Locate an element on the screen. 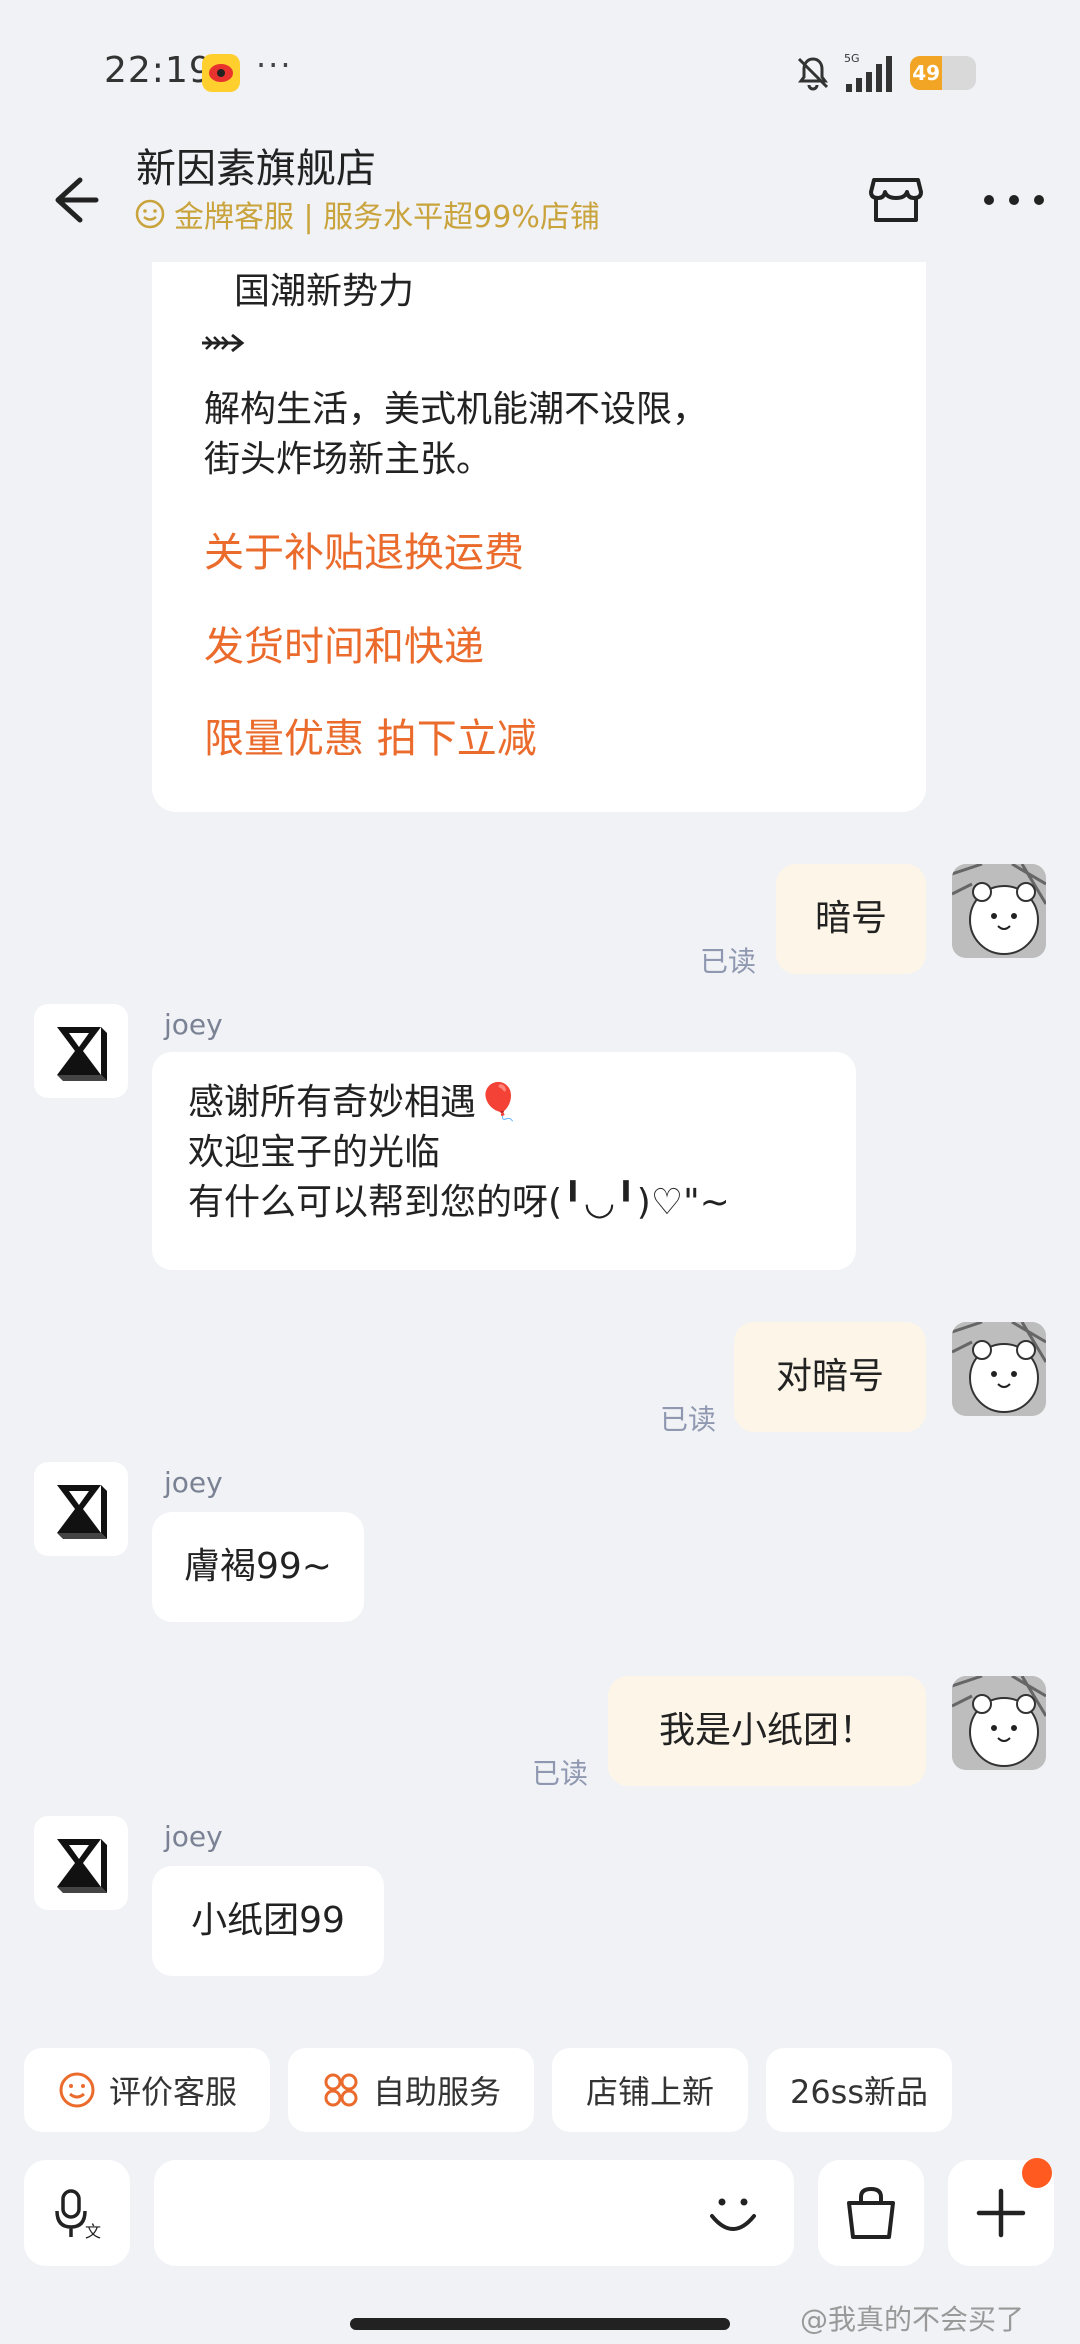  voice-input-button: 文 is located at coordinates (77, 2213).